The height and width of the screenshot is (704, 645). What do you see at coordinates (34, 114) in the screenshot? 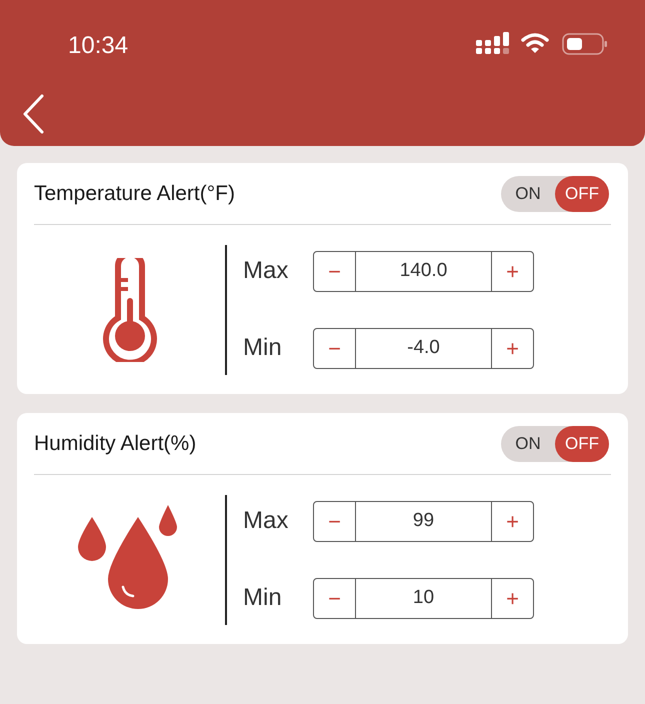
I see `back-icon` at bounding box center [34, 114].